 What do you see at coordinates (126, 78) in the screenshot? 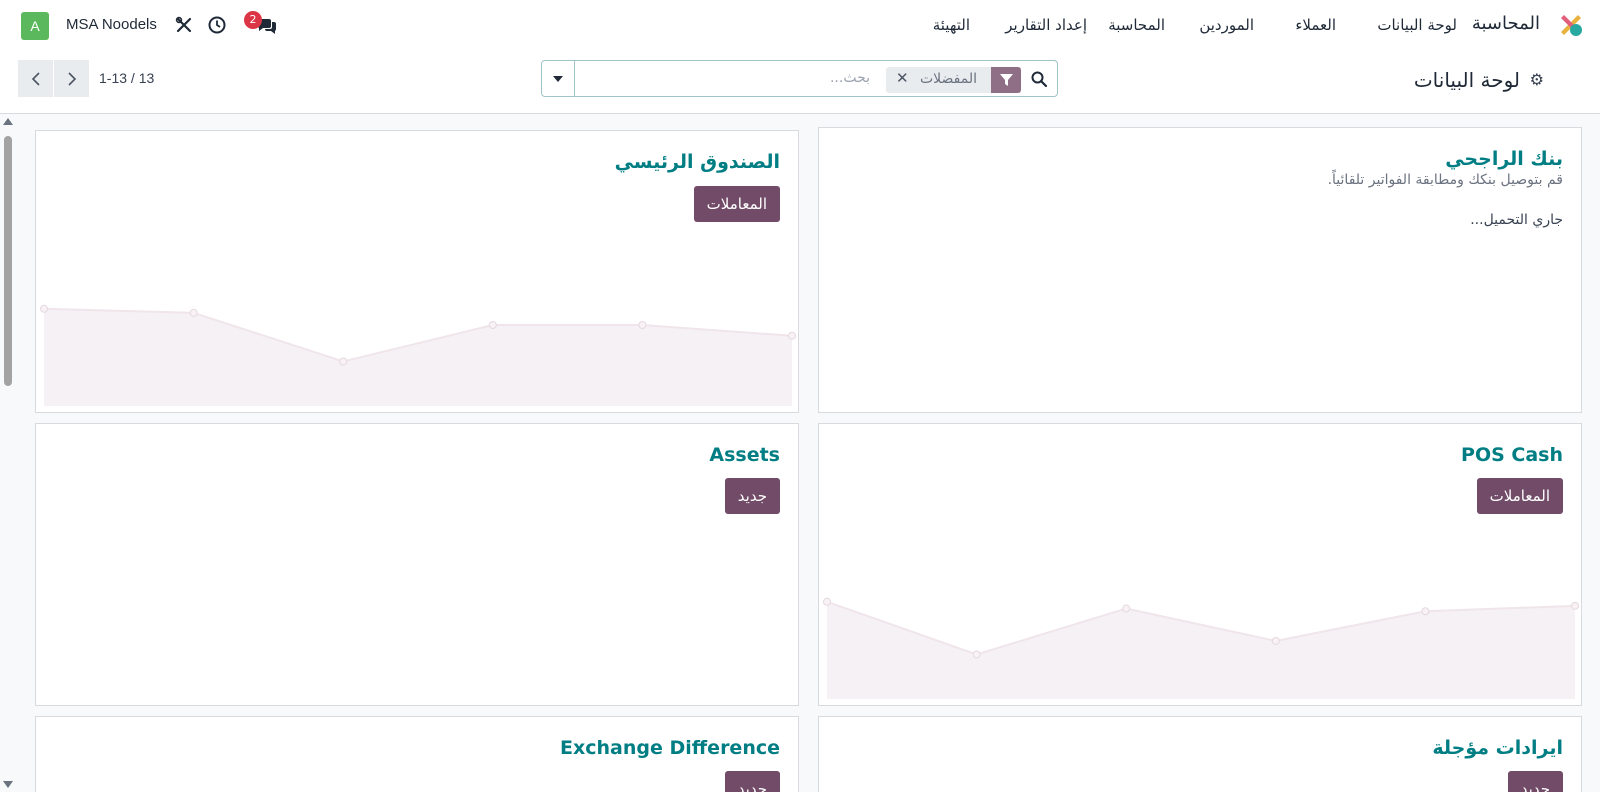
I see `pager-value: 1-13 / 13` at bounding box center [126, 78].